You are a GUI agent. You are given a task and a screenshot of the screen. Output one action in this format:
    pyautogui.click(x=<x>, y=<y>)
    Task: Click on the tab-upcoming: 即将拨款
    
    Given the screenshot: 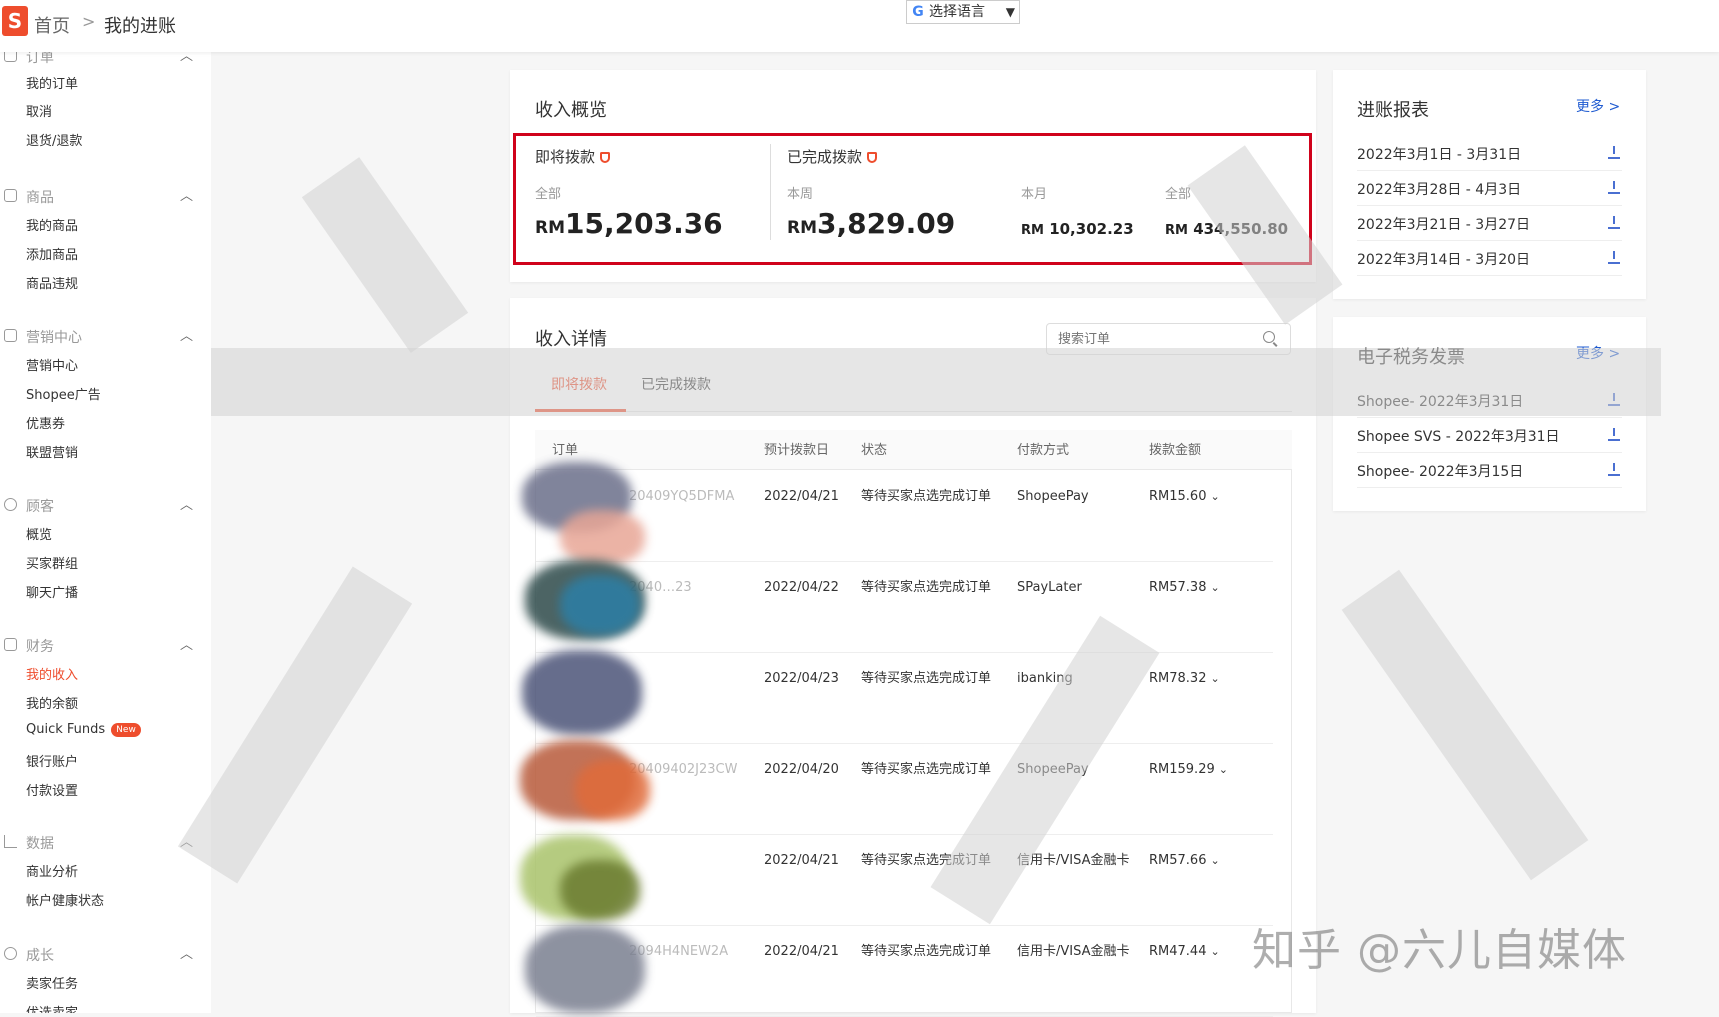 What is the action you would take?
    pyautogui.click(x=579, y=384)
    